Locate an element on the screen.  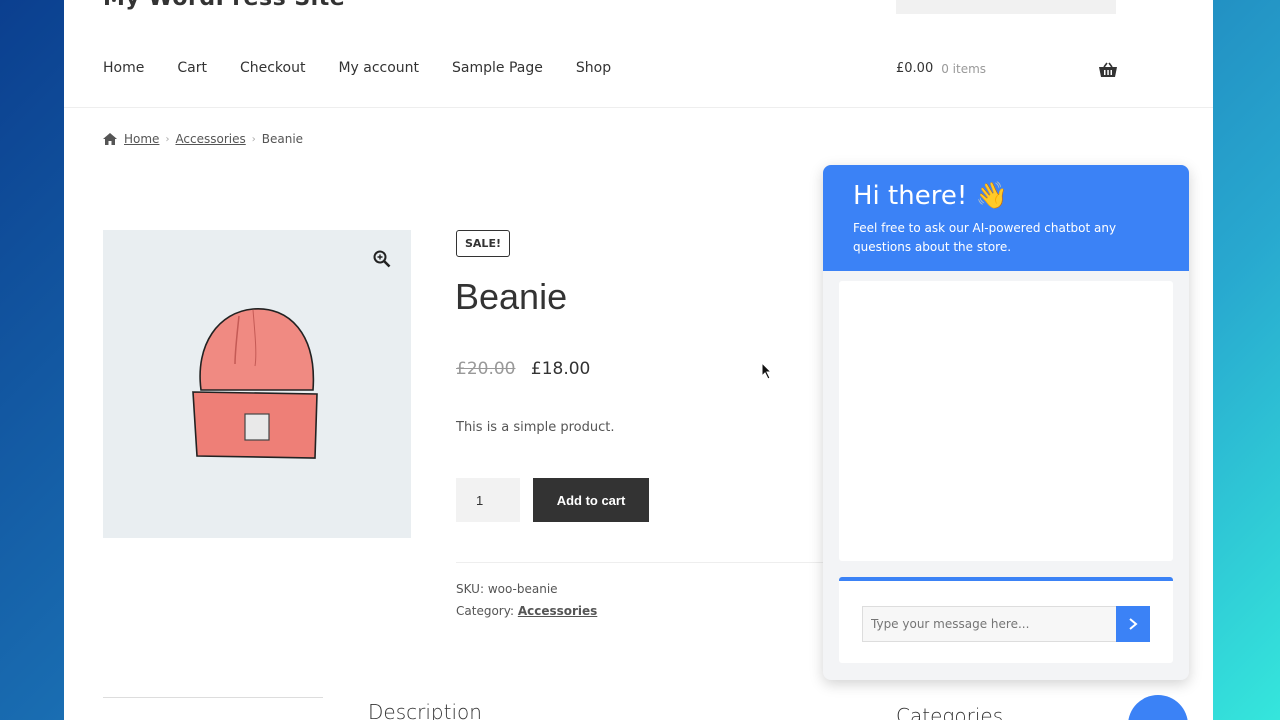
tabs-divider is located at coordinates (213, 697).